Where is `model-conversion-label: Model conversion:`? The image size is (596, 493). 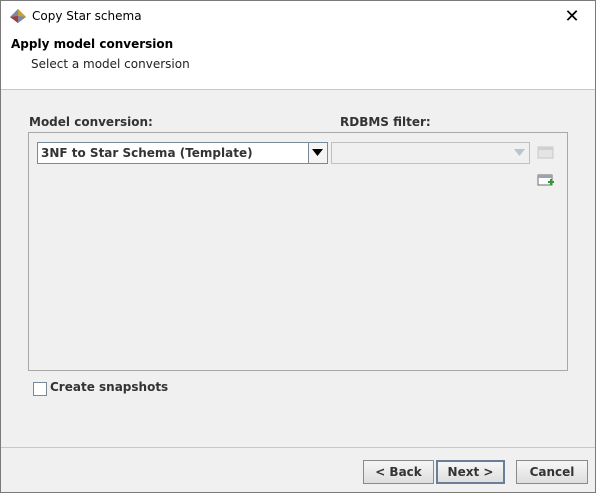
model-conversion-label: Model conversion: is located at coordinates (91, 122).